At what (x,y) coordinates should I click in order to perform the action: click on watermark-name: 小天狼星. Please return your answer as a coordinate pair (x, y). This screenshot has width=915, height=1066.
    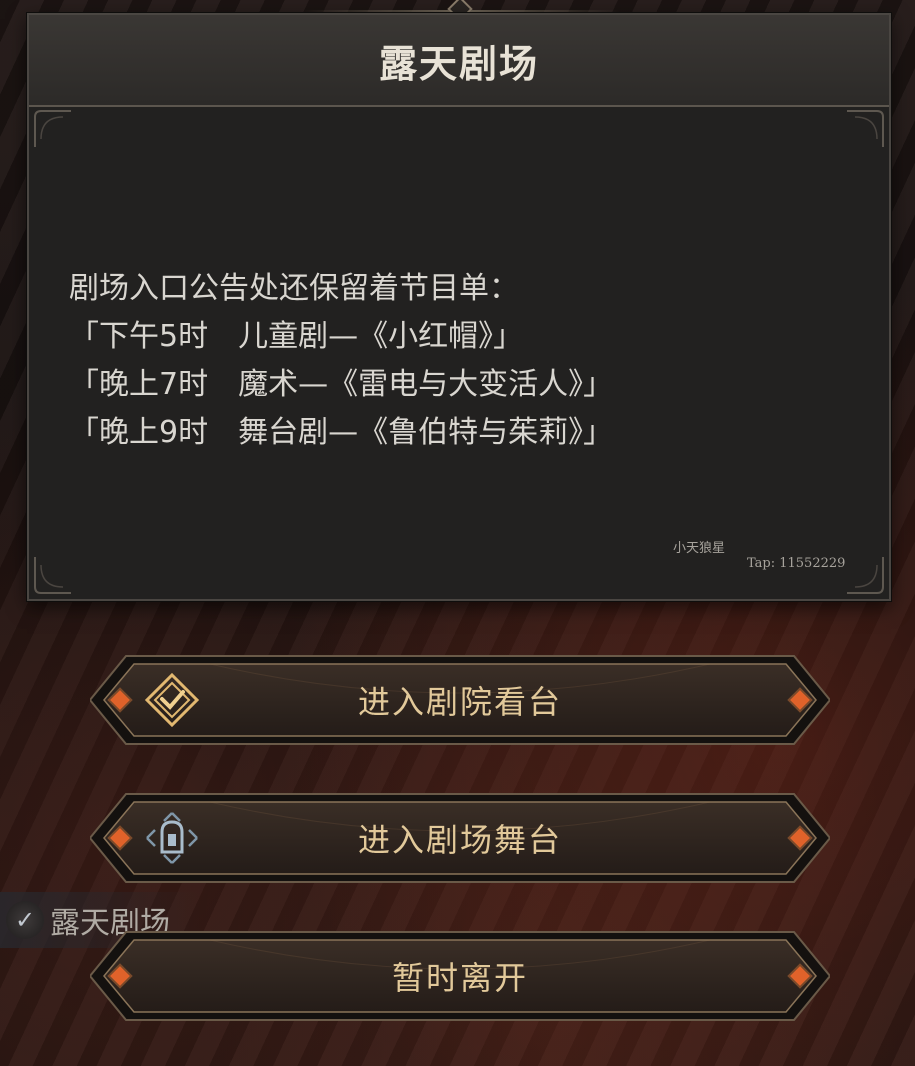
    Looking at the image, I should click on (699, 548).